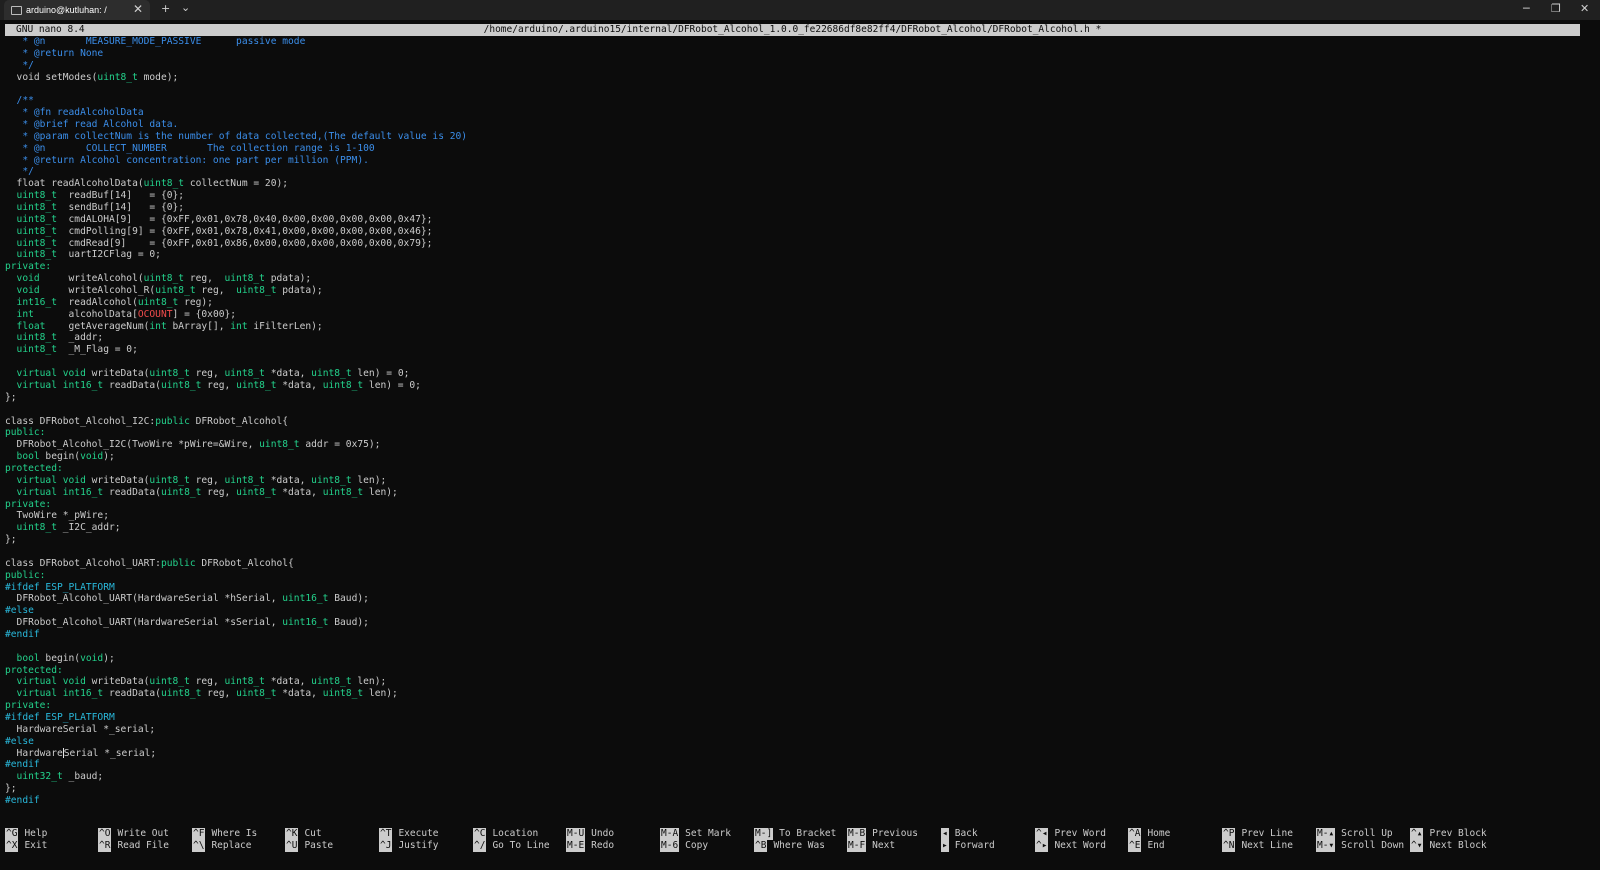 The height and width of the screenshot is (870, 1600). Describe the element at coordinates (857, 834) in the screenshot. I see `shortcut-key: M-B` at that location.